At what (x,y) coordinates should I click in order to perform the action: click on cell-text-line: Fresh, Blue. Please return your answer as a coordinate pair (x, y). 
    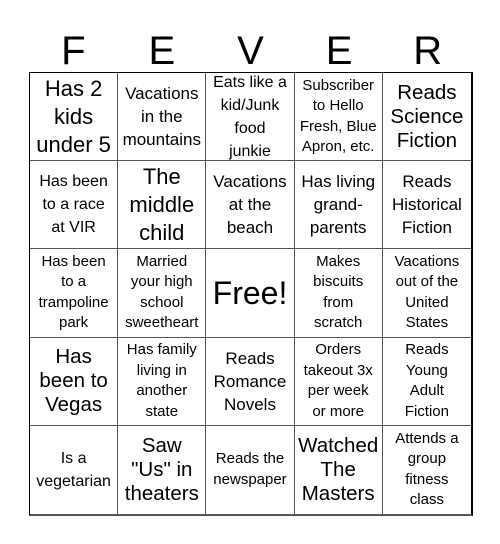
    Looking at the image, I should click on (338, 126).